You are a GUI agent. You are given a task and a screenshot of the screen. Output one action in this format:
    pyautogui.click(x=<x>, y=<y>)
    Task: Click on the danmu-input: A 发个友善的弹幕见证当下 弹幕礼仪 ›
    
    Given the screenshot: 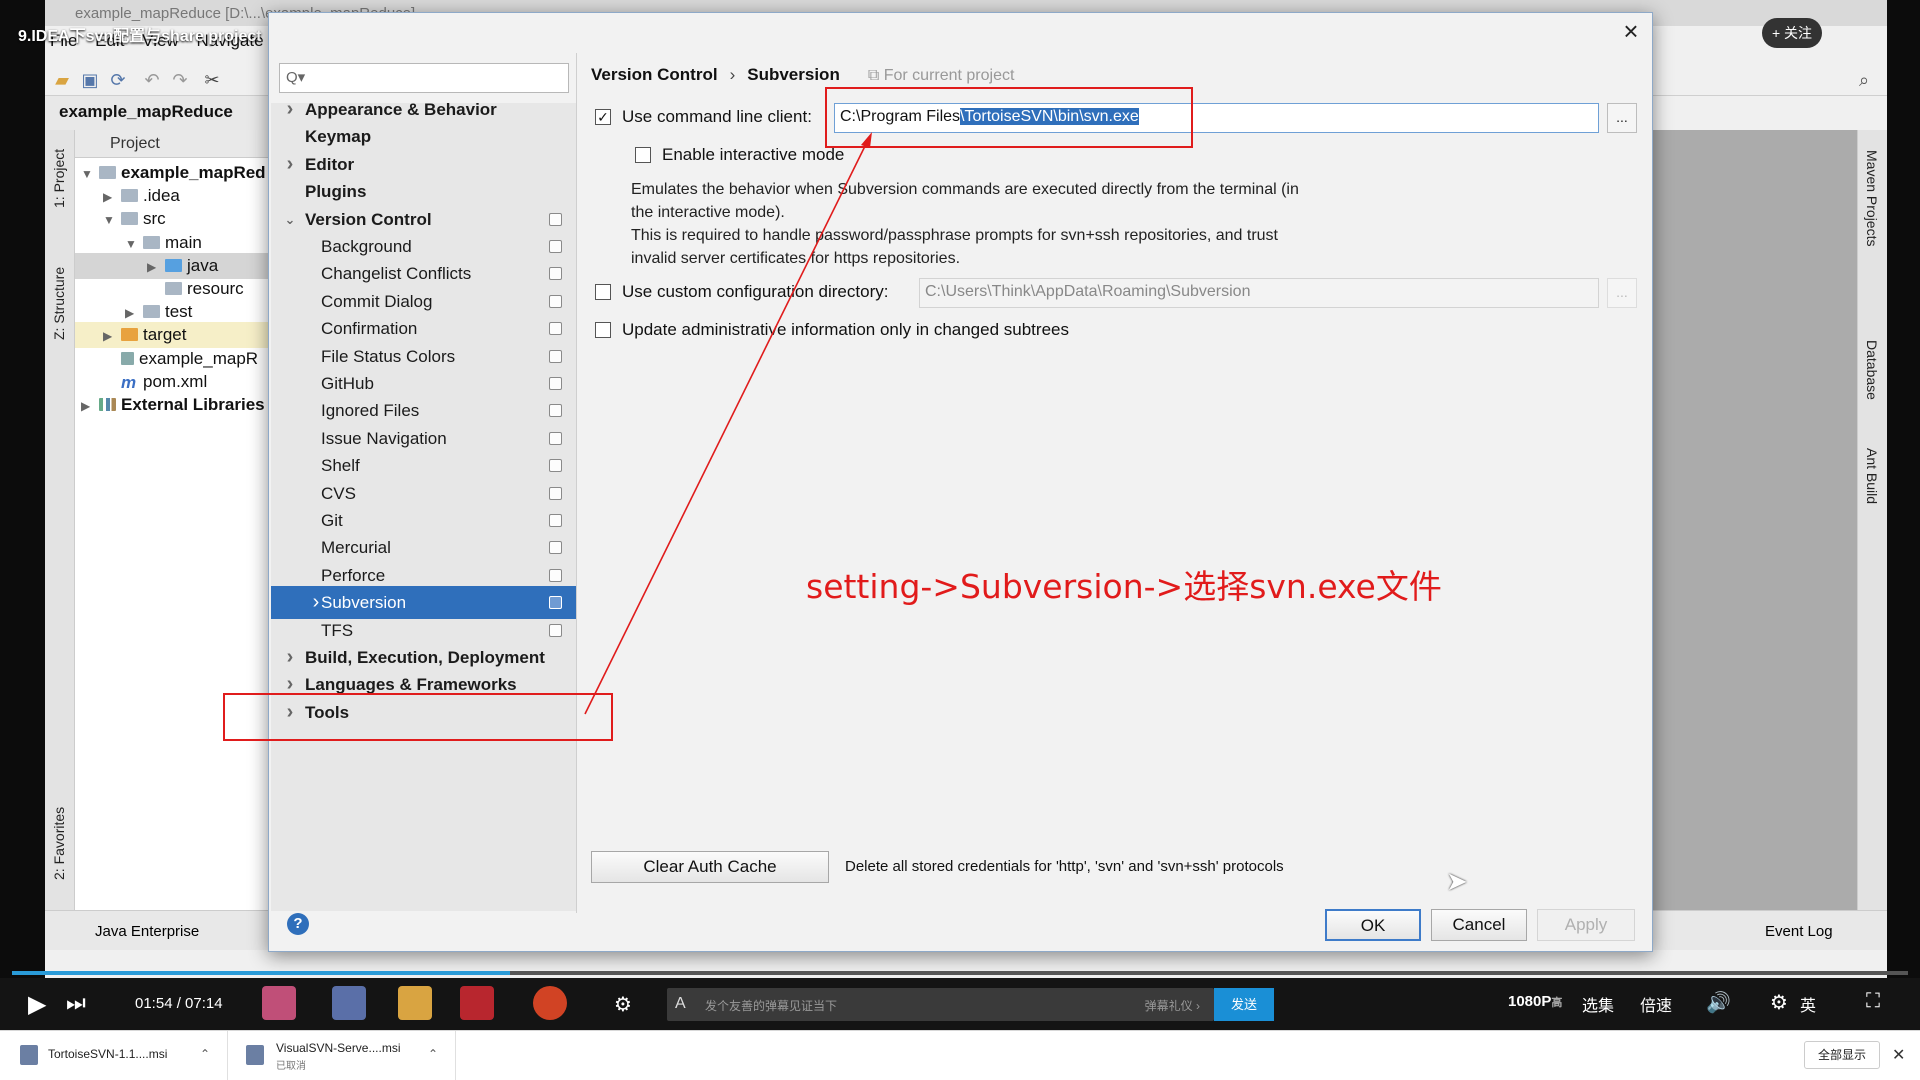 What is the action you would take?
    pyautogui.click(x=940, y=1004)
    